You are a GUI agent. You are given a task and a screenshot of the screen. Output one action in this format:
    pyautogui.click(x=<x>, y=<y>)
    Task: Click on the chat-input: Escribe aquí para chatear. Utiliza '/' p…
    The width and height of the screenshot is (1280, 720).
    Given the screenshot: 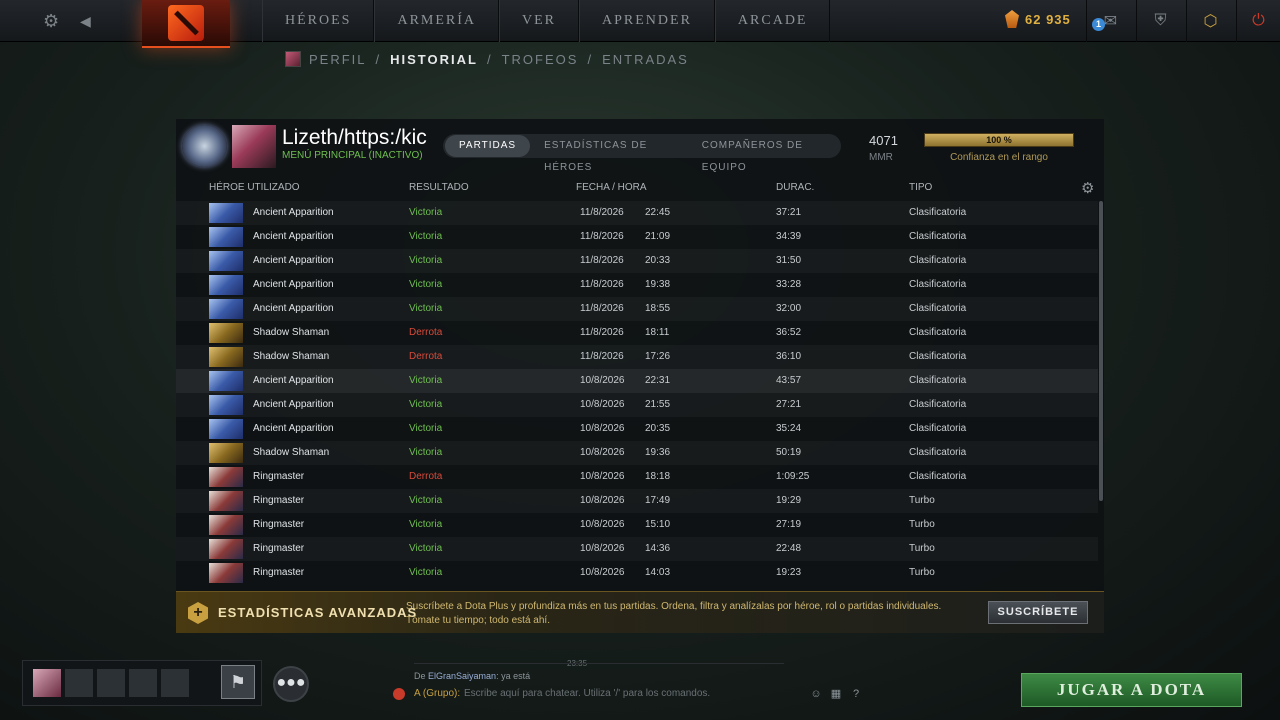 What is the action you would take?
    pyautogui.click(x=587, y=693)
    